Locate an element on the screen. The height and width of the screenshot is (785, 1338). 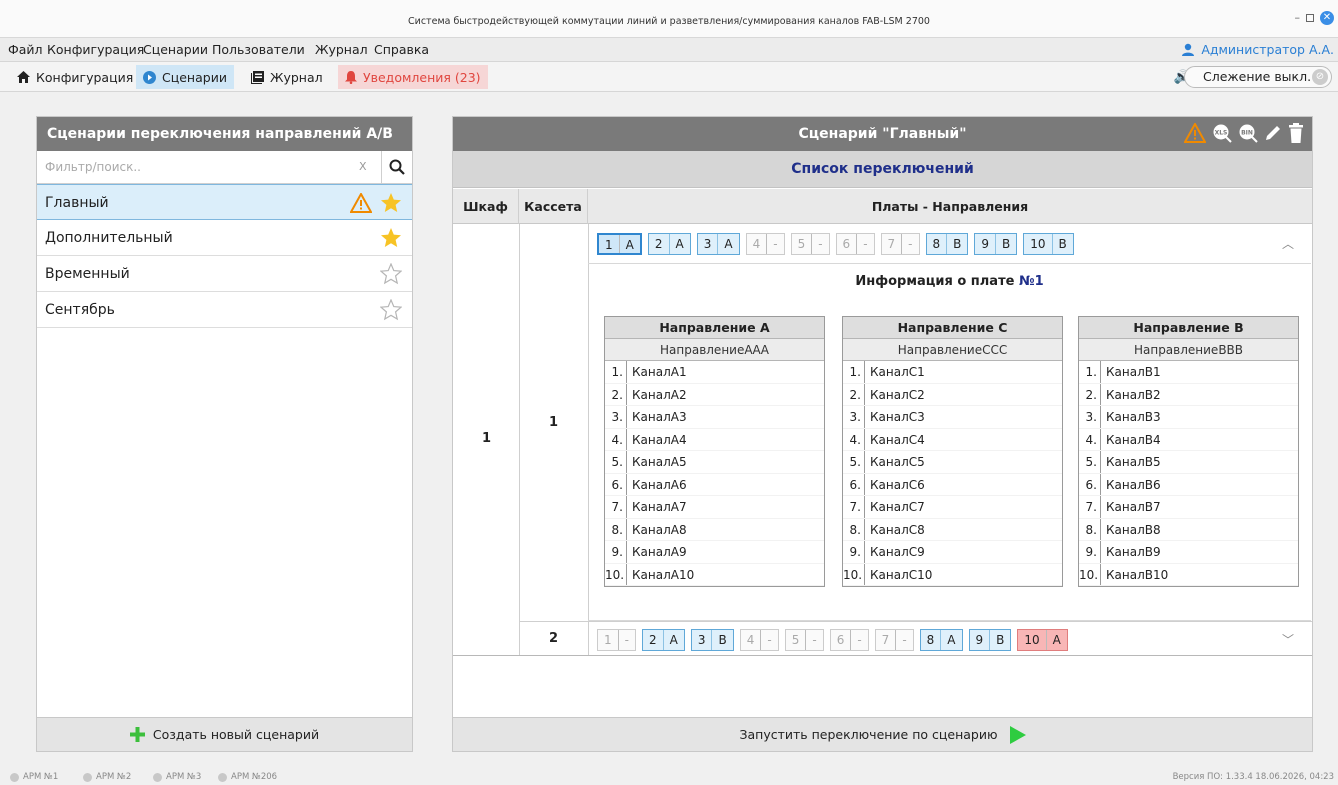
clear-filter-icon: X is located at coordinates (363, 166).